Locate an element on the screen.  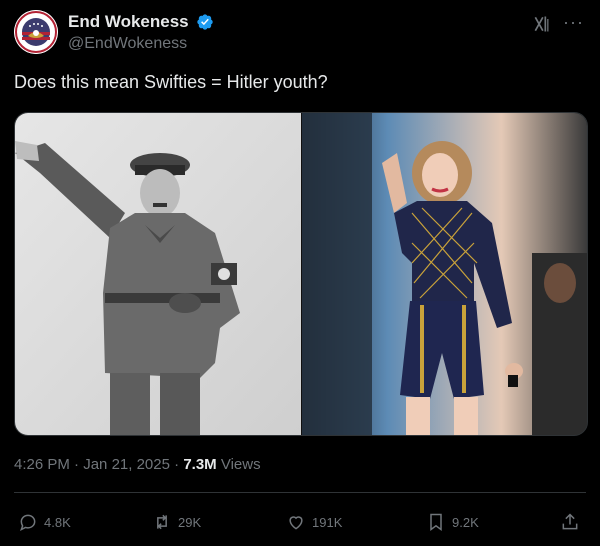
divider is located at coordinates (300, 492).